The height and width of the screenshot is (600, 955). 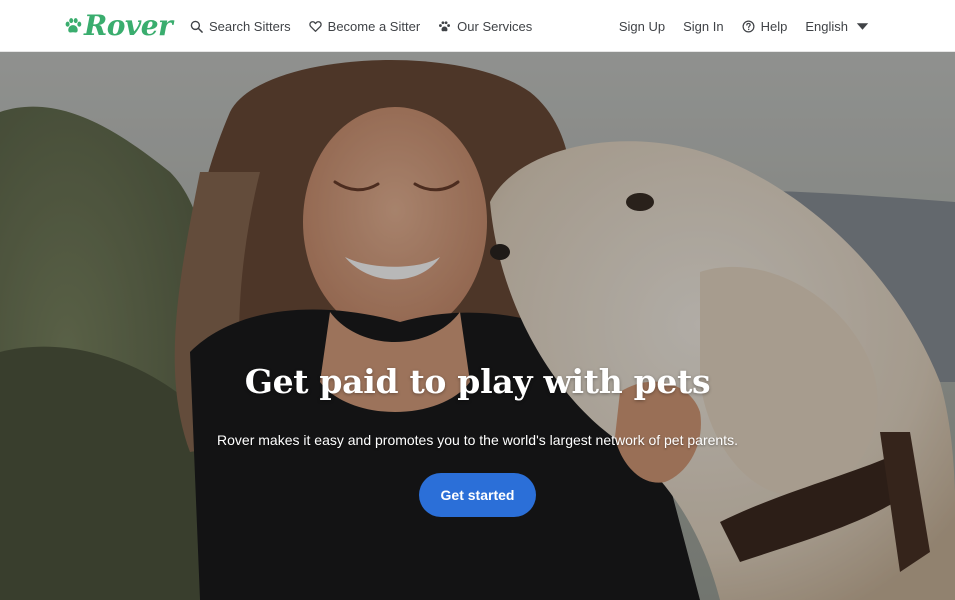 I want to click on paw-logo-icon, so click(x=73, y=25).